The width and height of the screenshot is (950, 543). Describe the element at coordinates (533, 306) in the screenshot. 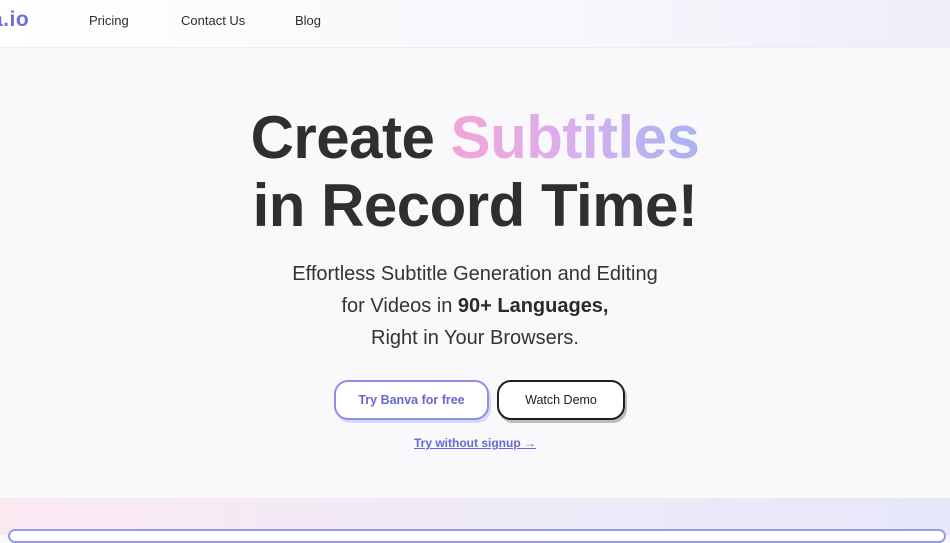

I see `subtitle-languages-count: 90+ Languages,` at that location.